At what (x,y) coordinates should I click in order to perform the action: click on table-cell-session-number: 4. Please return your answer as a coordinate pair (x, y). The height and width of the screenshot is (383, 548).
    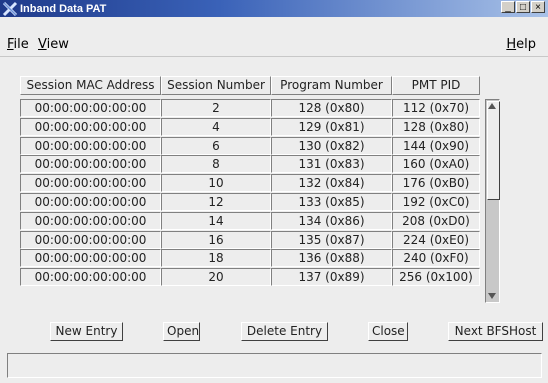
    Looking at the image, I should click on (216, 127).